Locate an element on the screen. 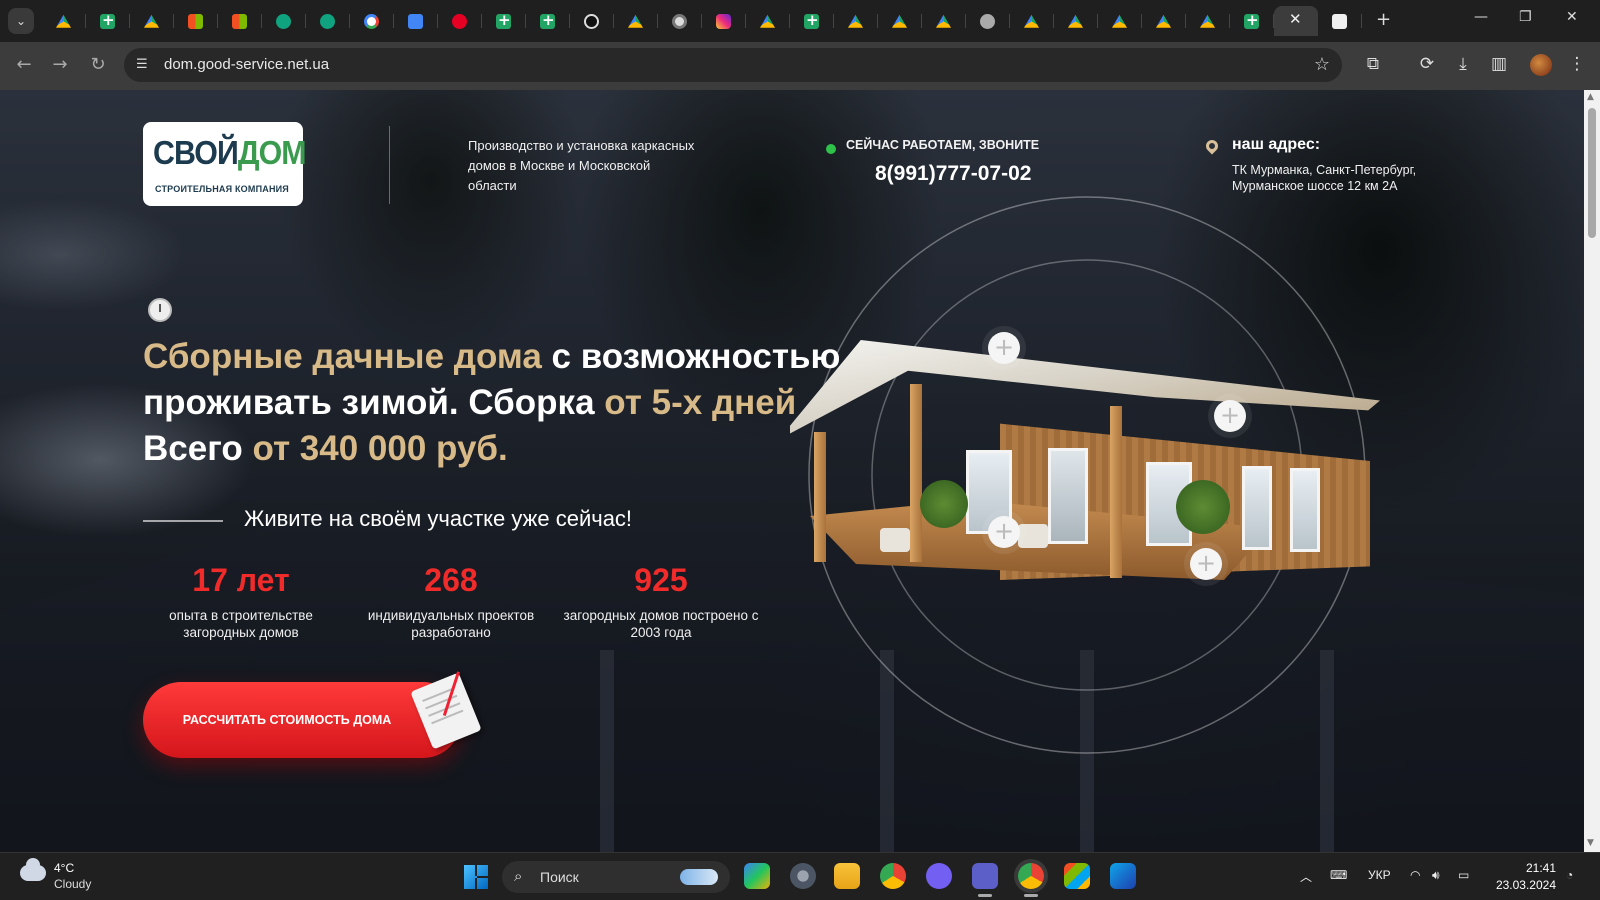 Image resolution: width=1600 pixels, height=900 pixels. settings-gear-icon is located at coordinates (803, 876).